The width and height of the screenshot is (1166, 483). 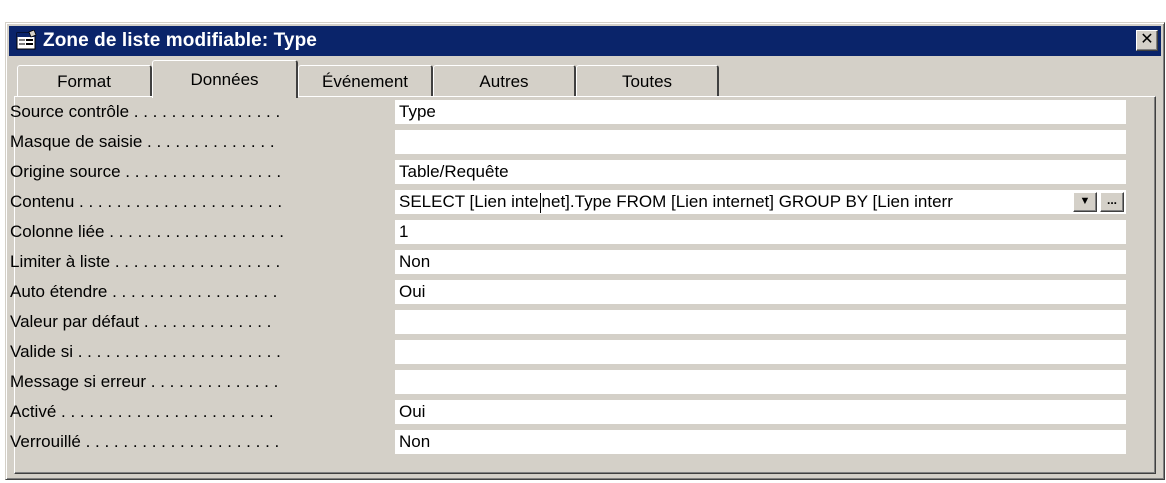 I want to click on tab-label: Toutes, so click(x=647, y=81).